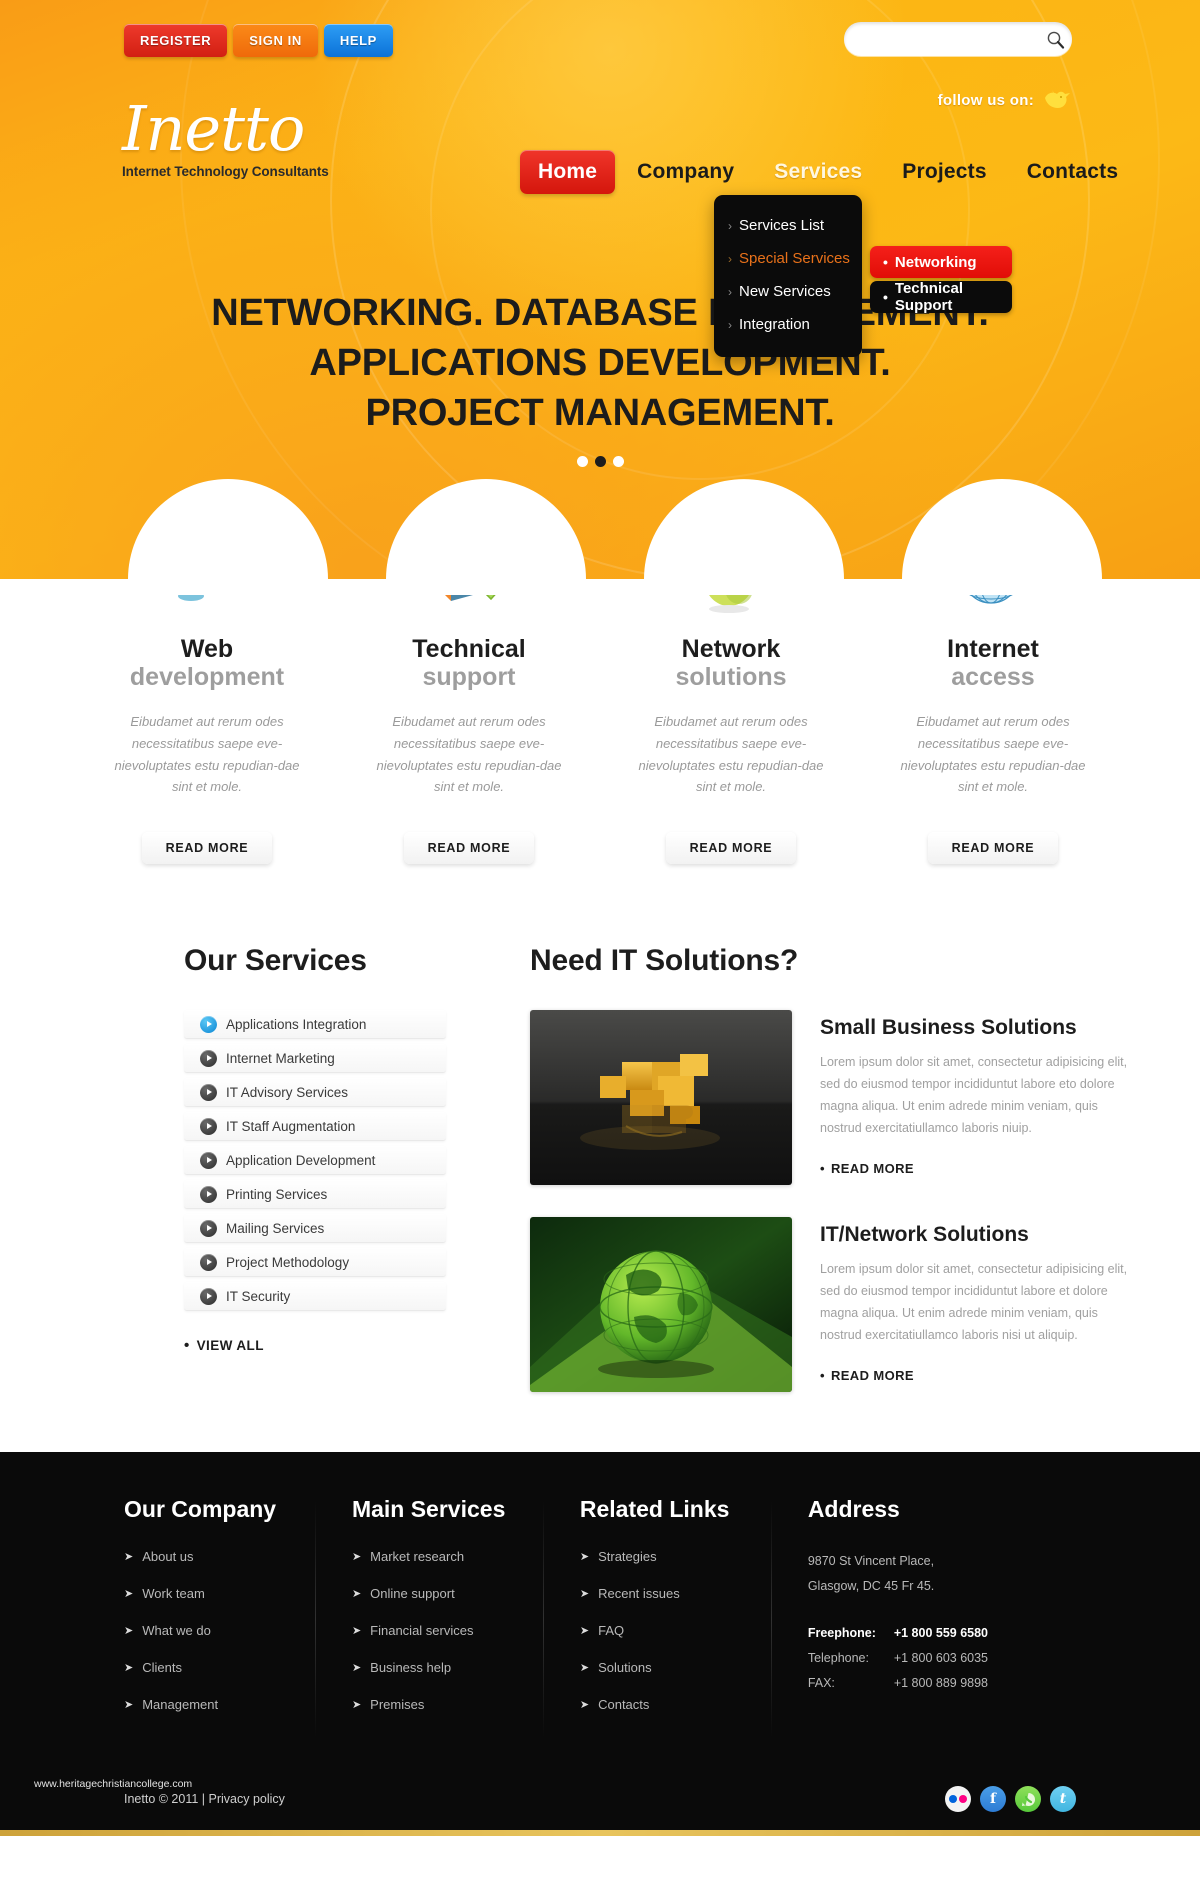 The height and width of the screenshot is (1890, 1200). What do you see at coordinates (941, 1683) in the screenshot?
I see `phone-value: +1 800 889 9898` at bounding box center [941, 1683].